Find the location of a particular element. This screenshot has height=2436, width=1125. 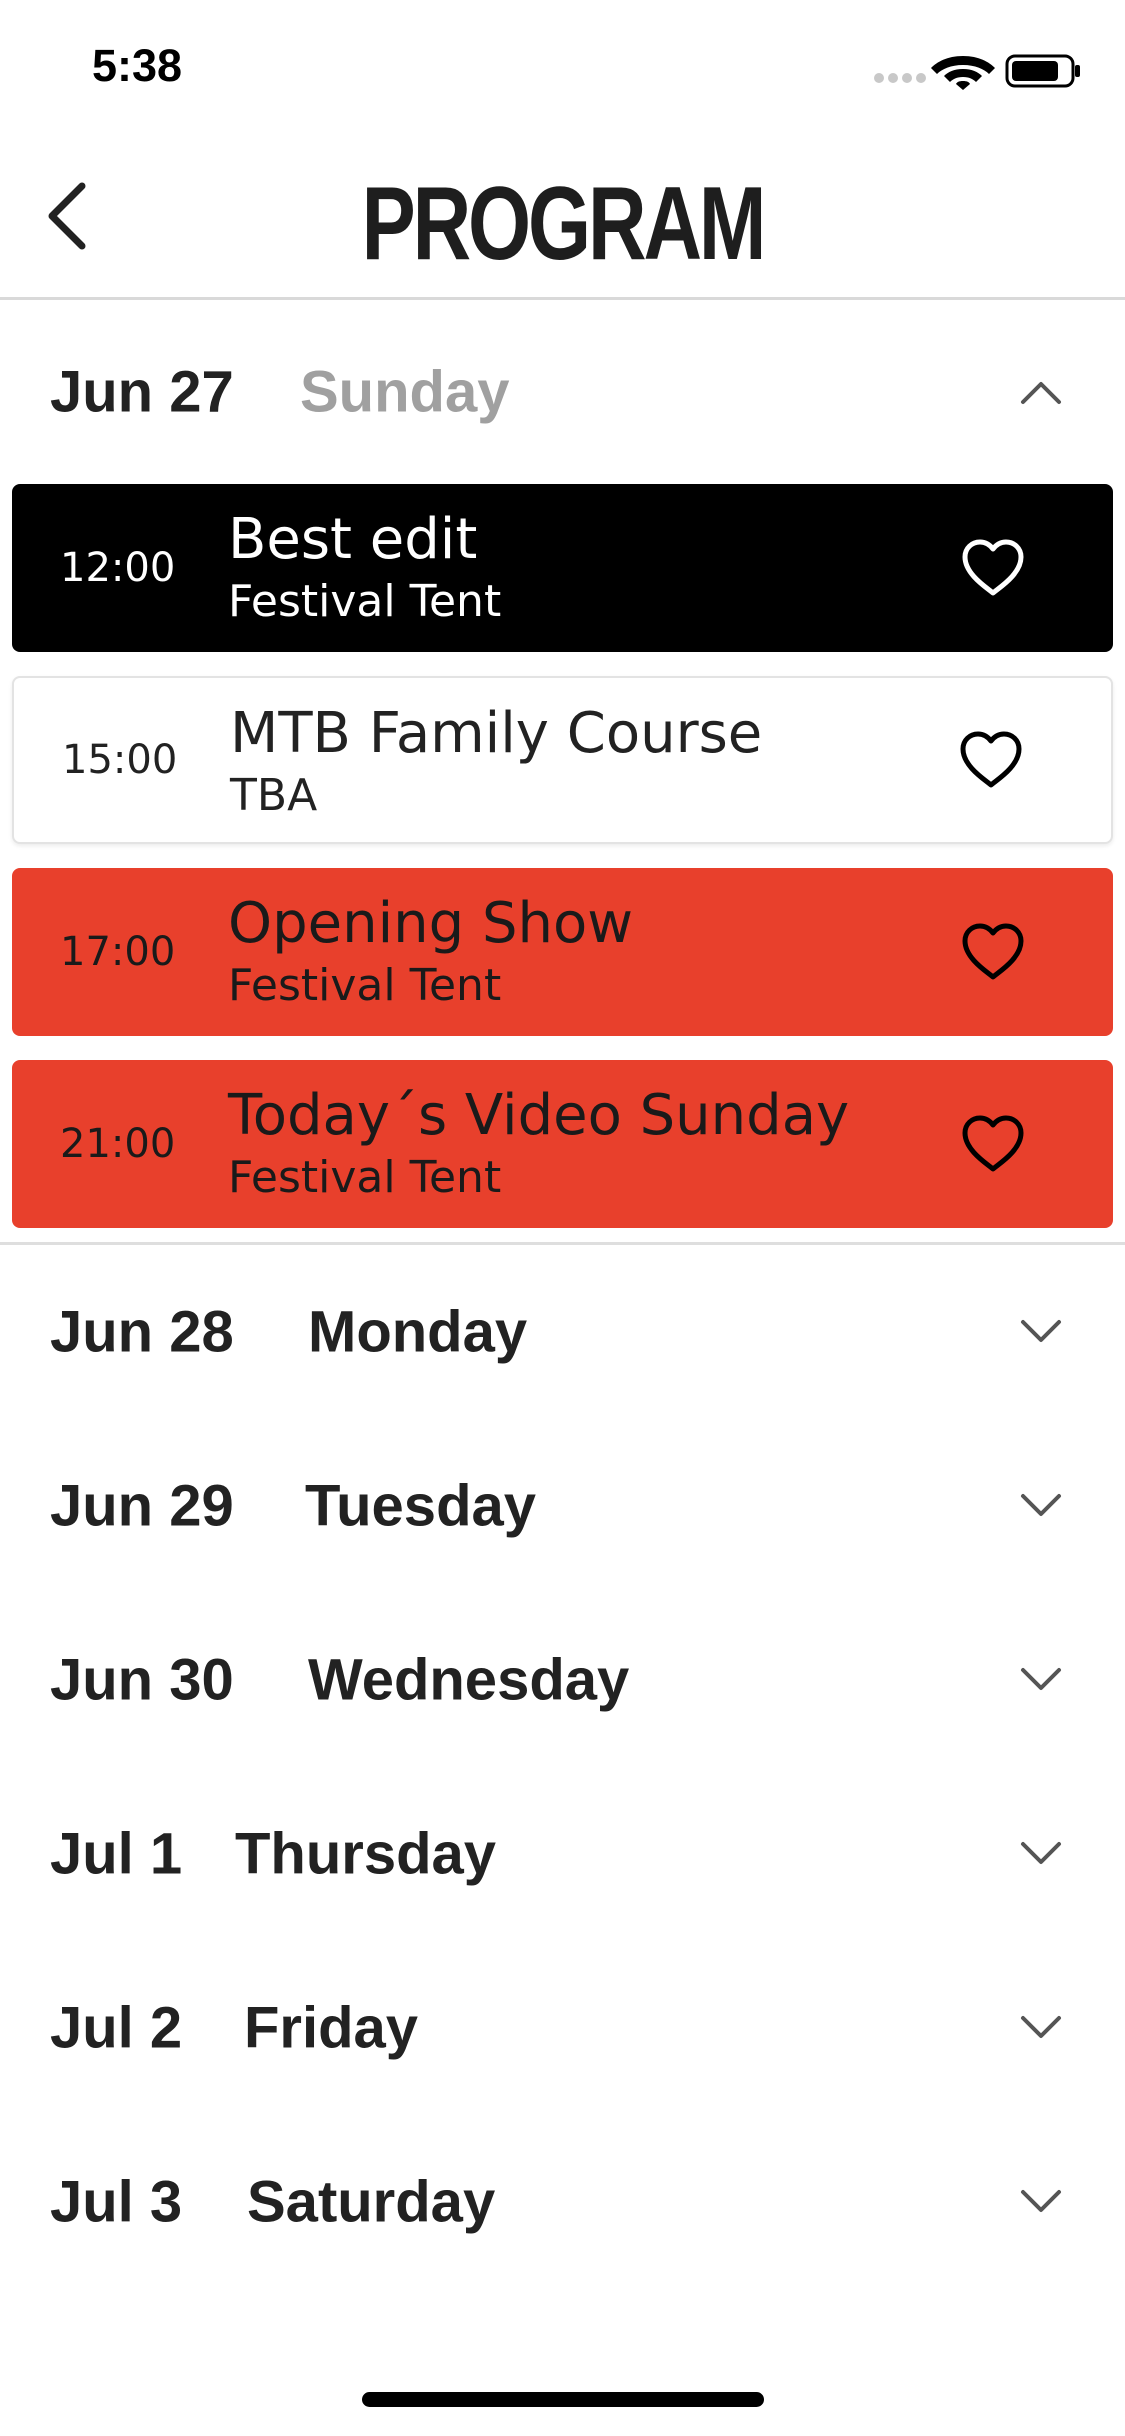

day-weekday: Wednesday is located at coordinates (469, 1680).